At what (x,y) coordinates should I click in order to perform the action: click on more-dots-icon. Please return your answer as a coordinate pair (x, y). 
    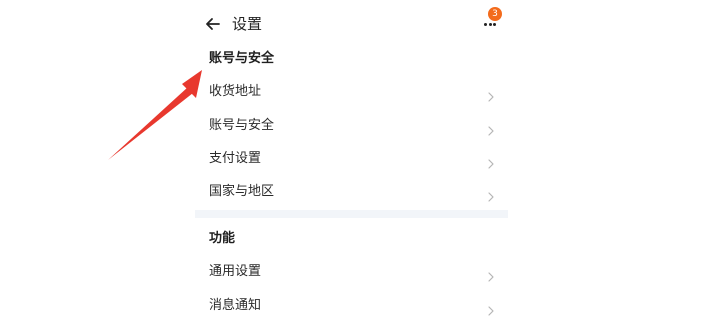
    Looking at the image, I should click on (490, 24).